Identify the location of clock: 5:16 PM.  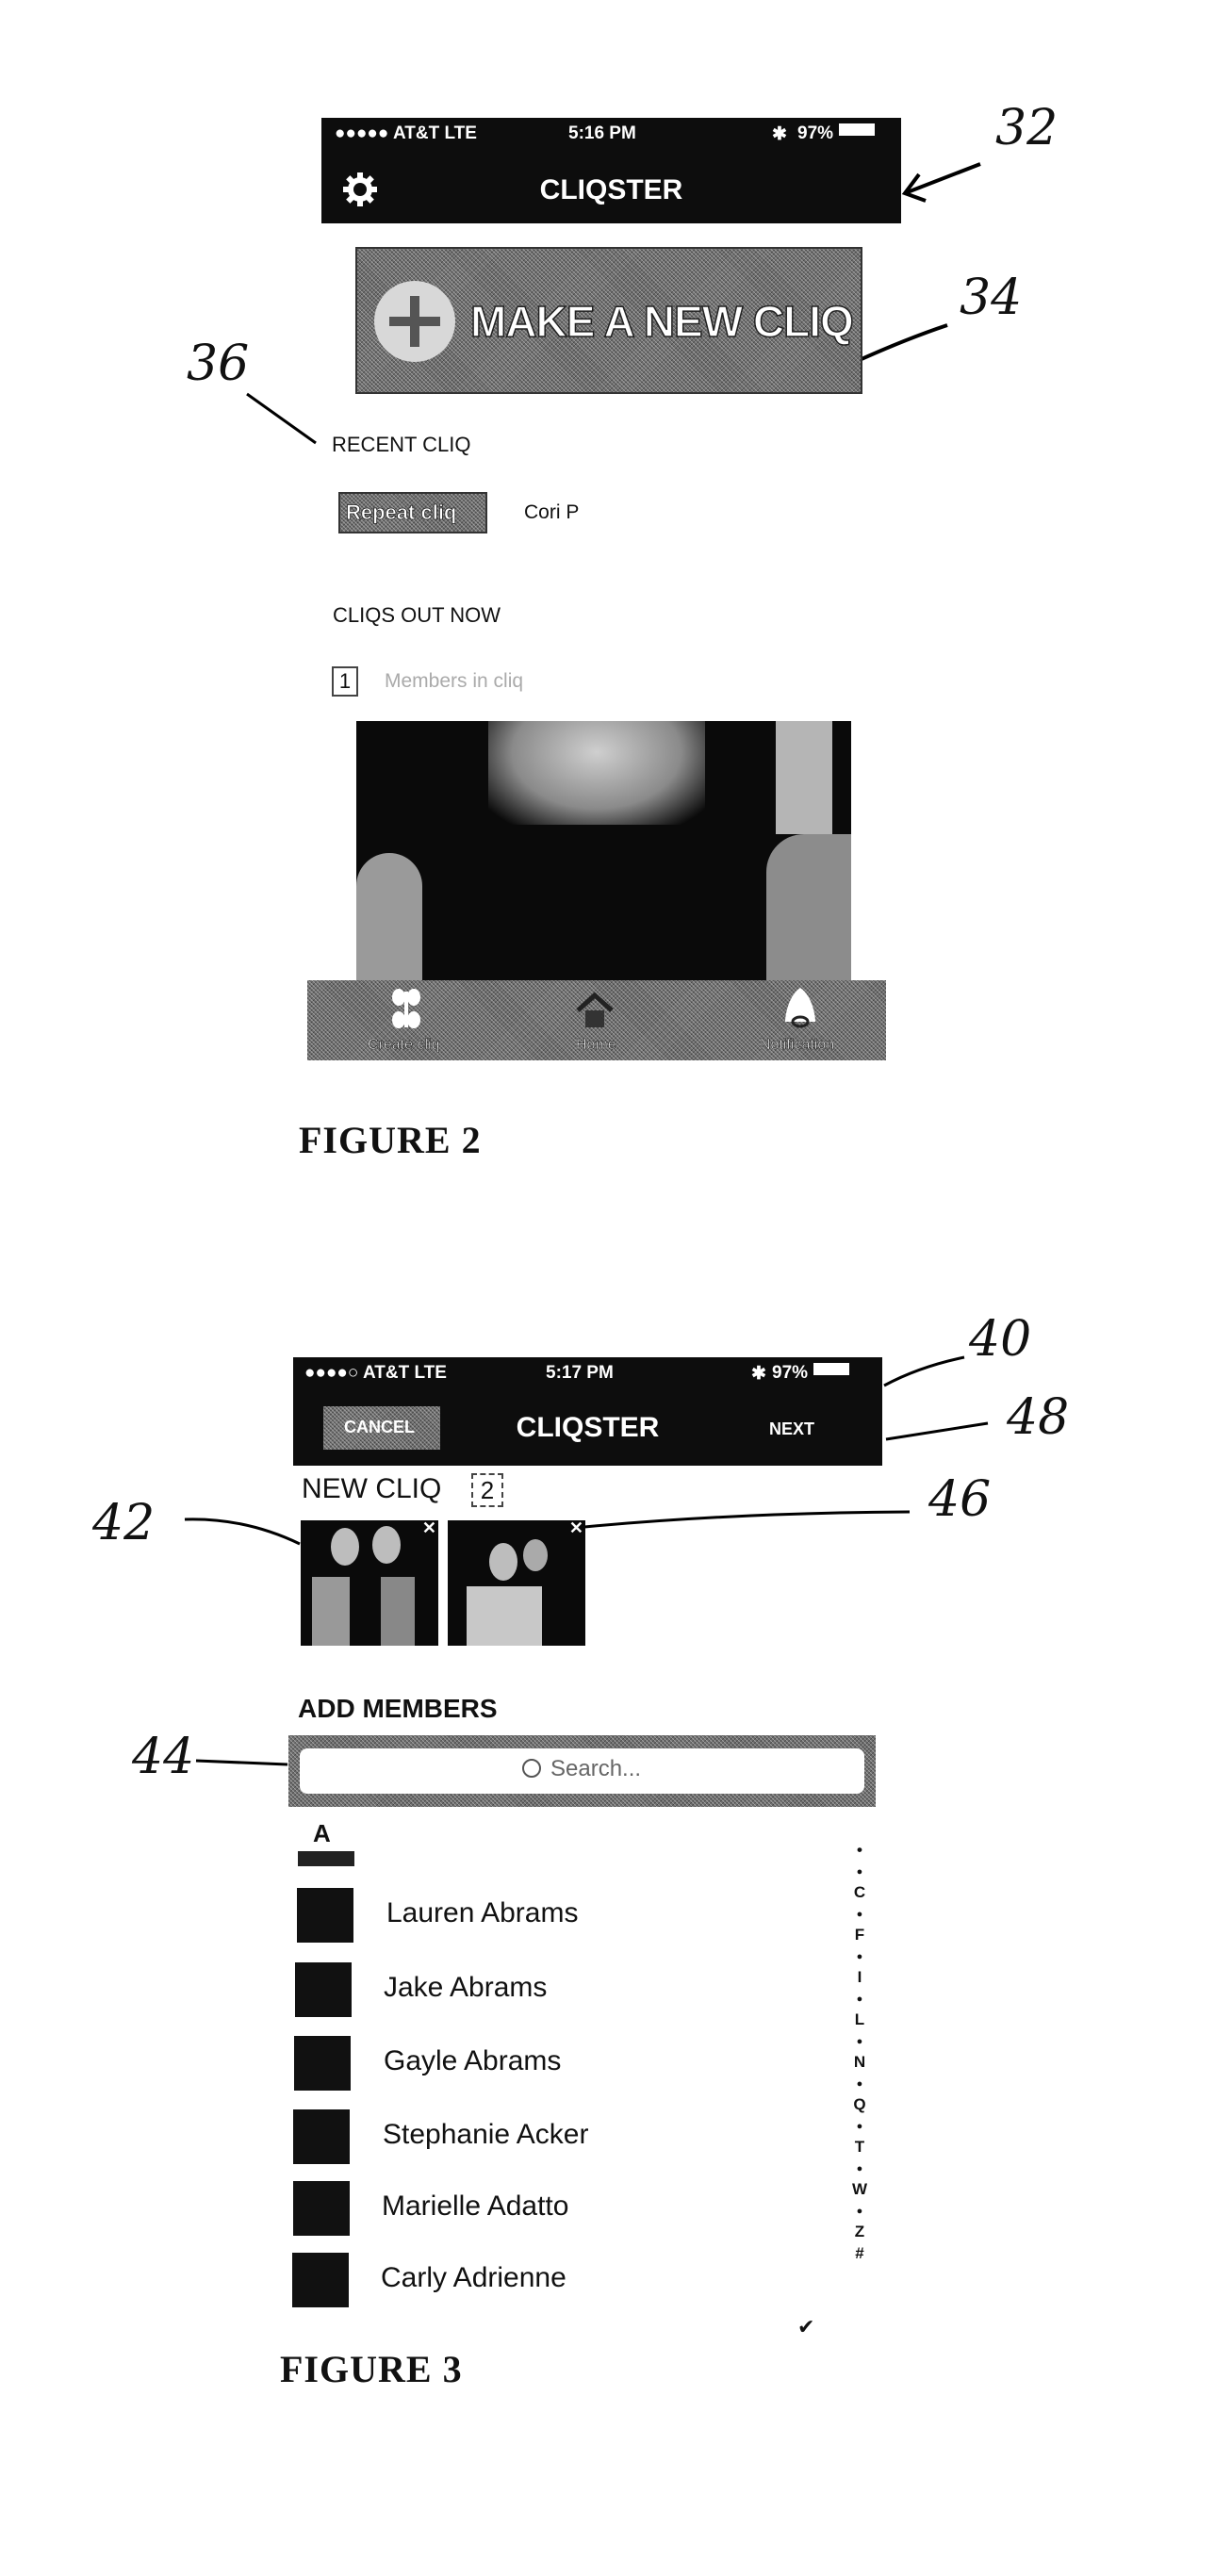
(602, 133).